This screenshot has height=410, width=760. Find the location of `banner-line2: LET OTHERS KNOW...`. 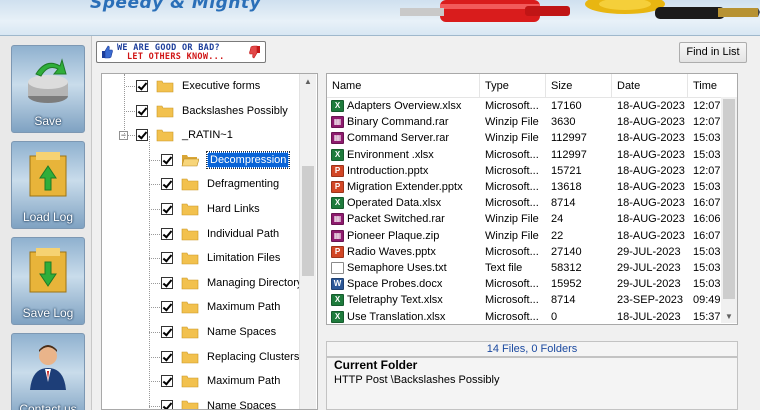

banner-line2: LET OTHERS KNOW... is located at coordinates (176, 57).